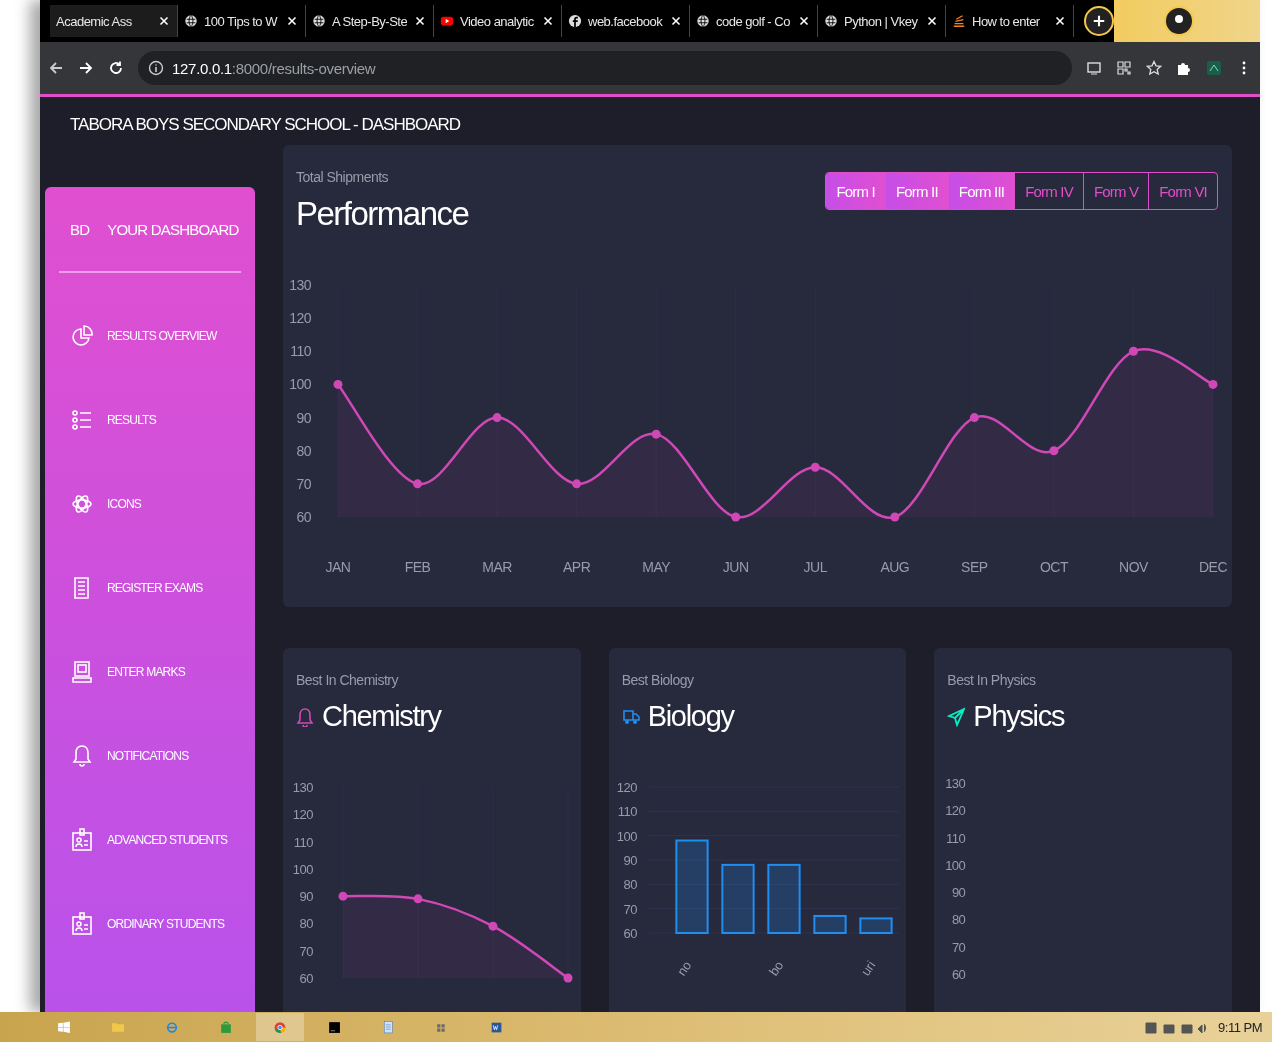 Image resolution: width=1272 pixels, height=1042 pixels. What do you see at coordinates (150, 420) in the screenshot?
I see `sidebar-item: RESULTS` at bounding box center [150, 420].